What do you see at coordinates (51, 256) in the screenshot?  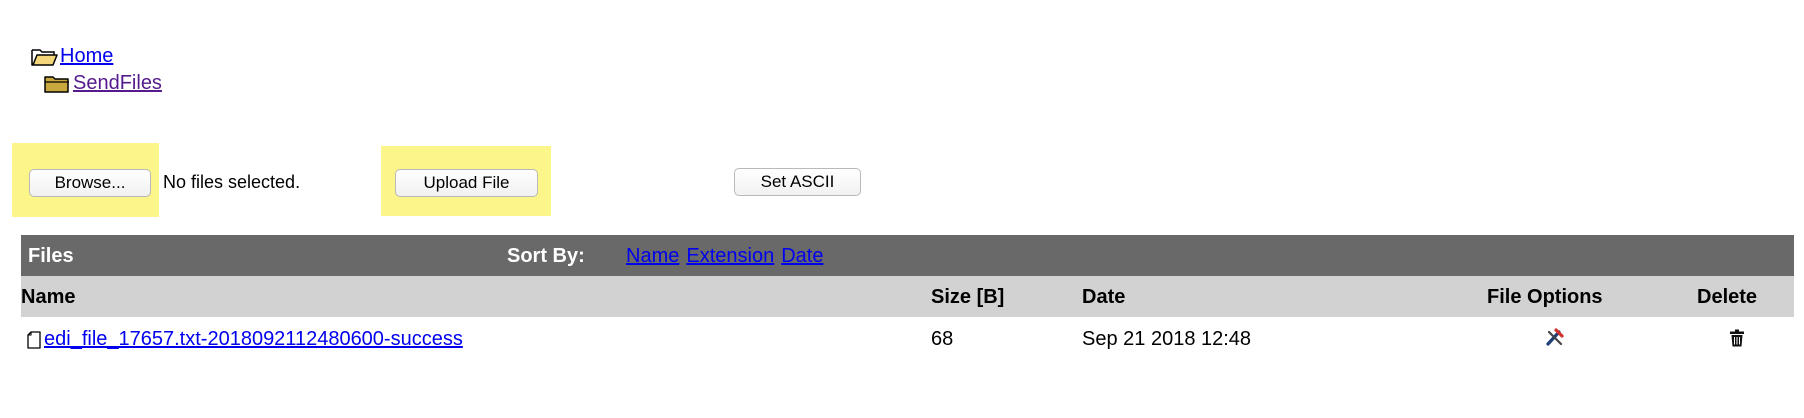 I see `files-title: Files` at bounding box center [51, 256].